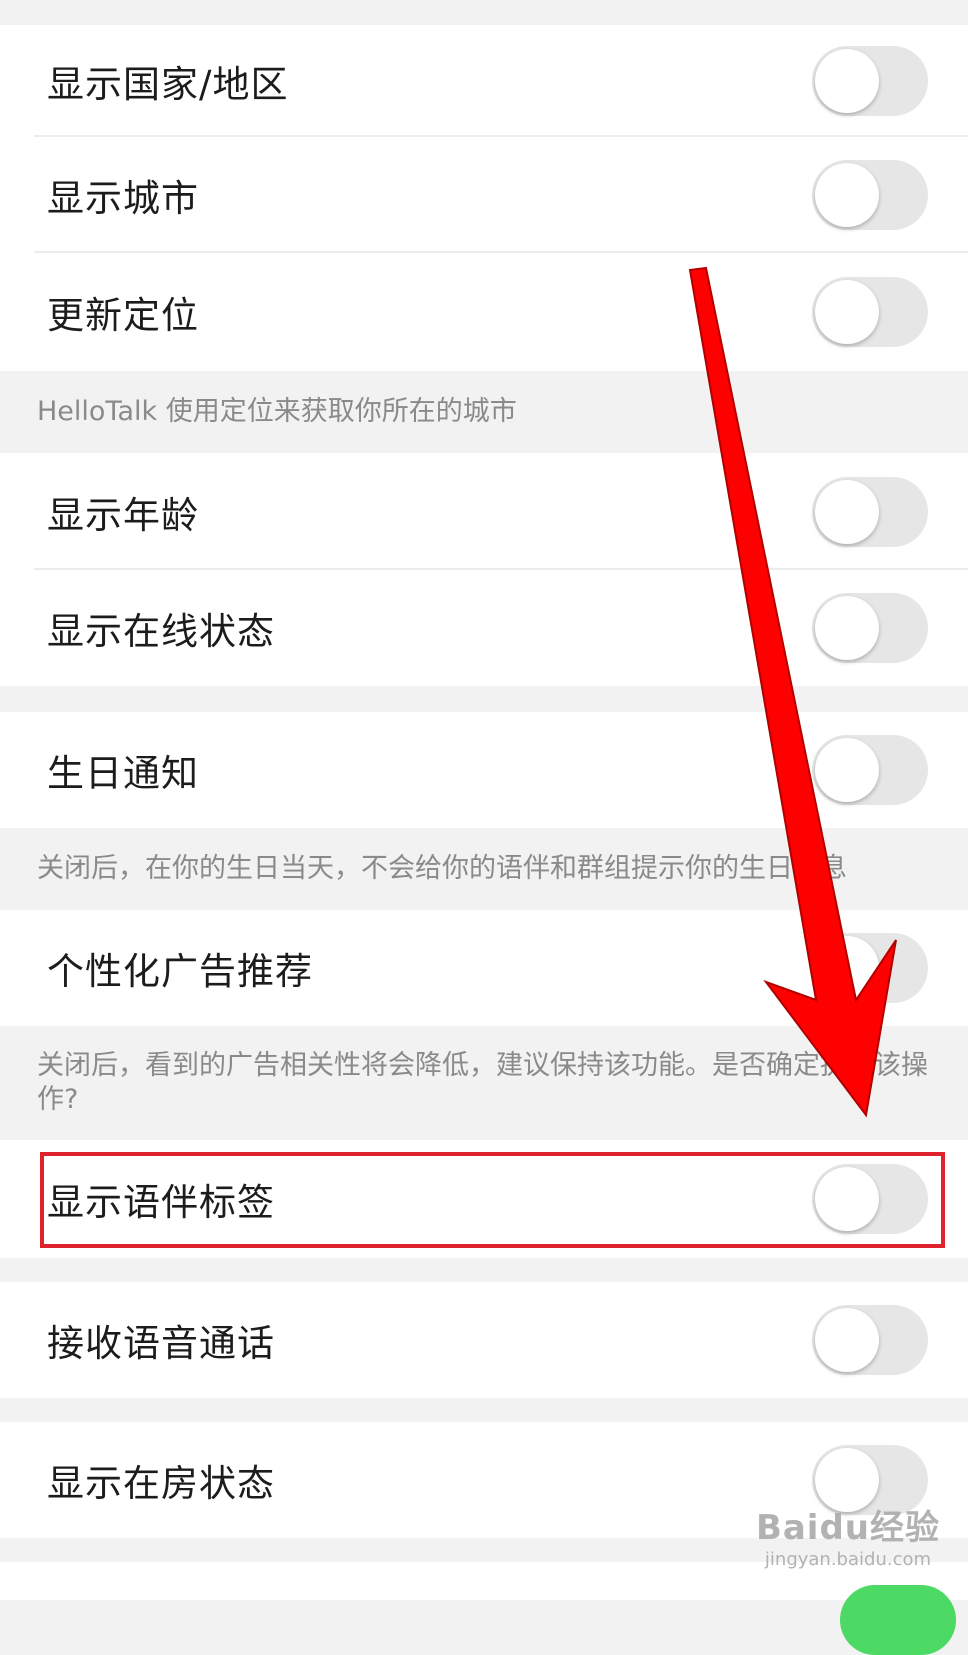 The width and height of the screenshot is (968, 1655). I want to click on birthday-notice-toggle, so click(870, 770).